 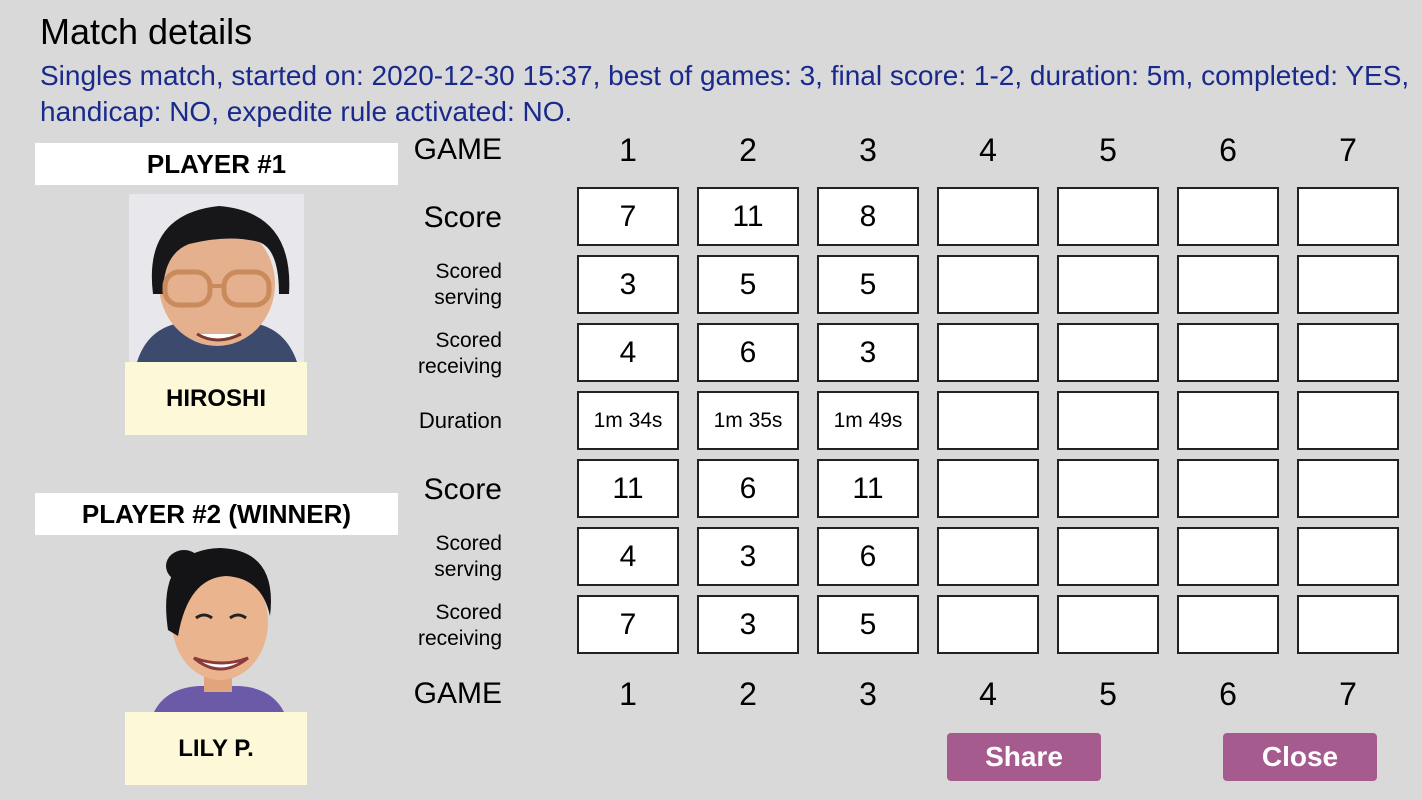 What do you see at coordinates (460, 420) in the screenshot?
I see `row-label-duration: Duration` at bounding box center [460, 420].